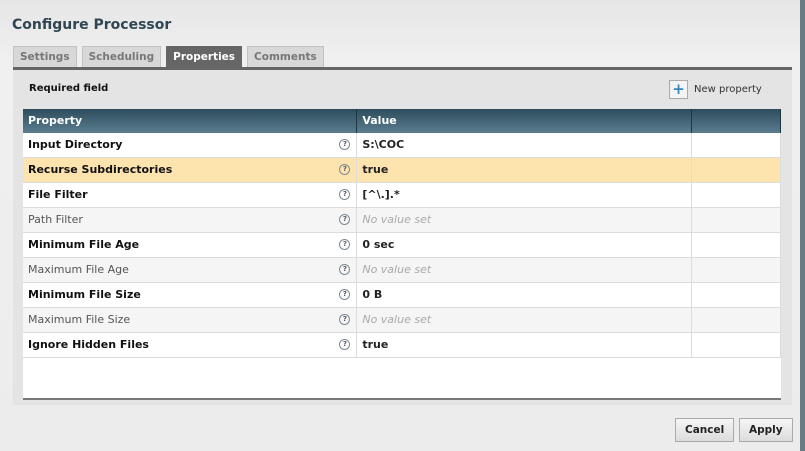 The height and width of the screenshot is (451, 805). What do you see at coordinates (190, 121) in the screenshot?
I see `column-header-property: Property` at bounding box center [190, 121].